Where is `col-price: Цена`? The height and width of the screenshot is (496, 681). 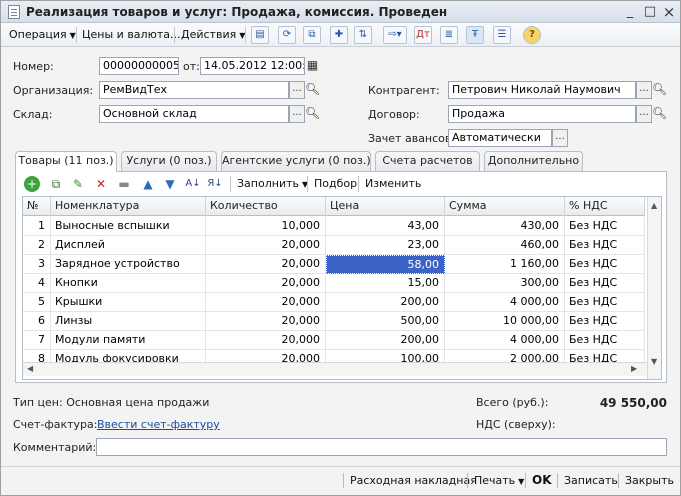 col-price: Цена is located at coordinates (385, 206).